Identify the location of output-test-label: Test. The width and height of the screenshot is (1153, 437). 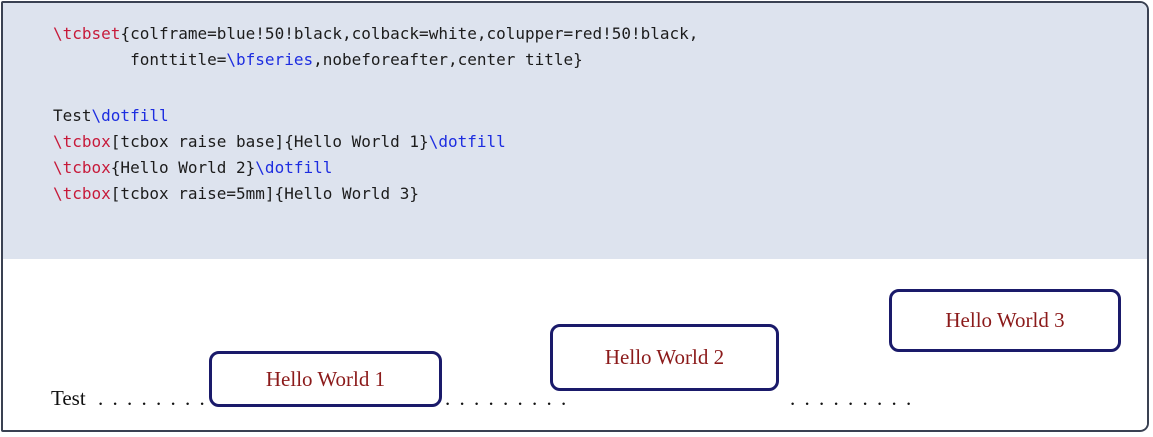
(68, 398).